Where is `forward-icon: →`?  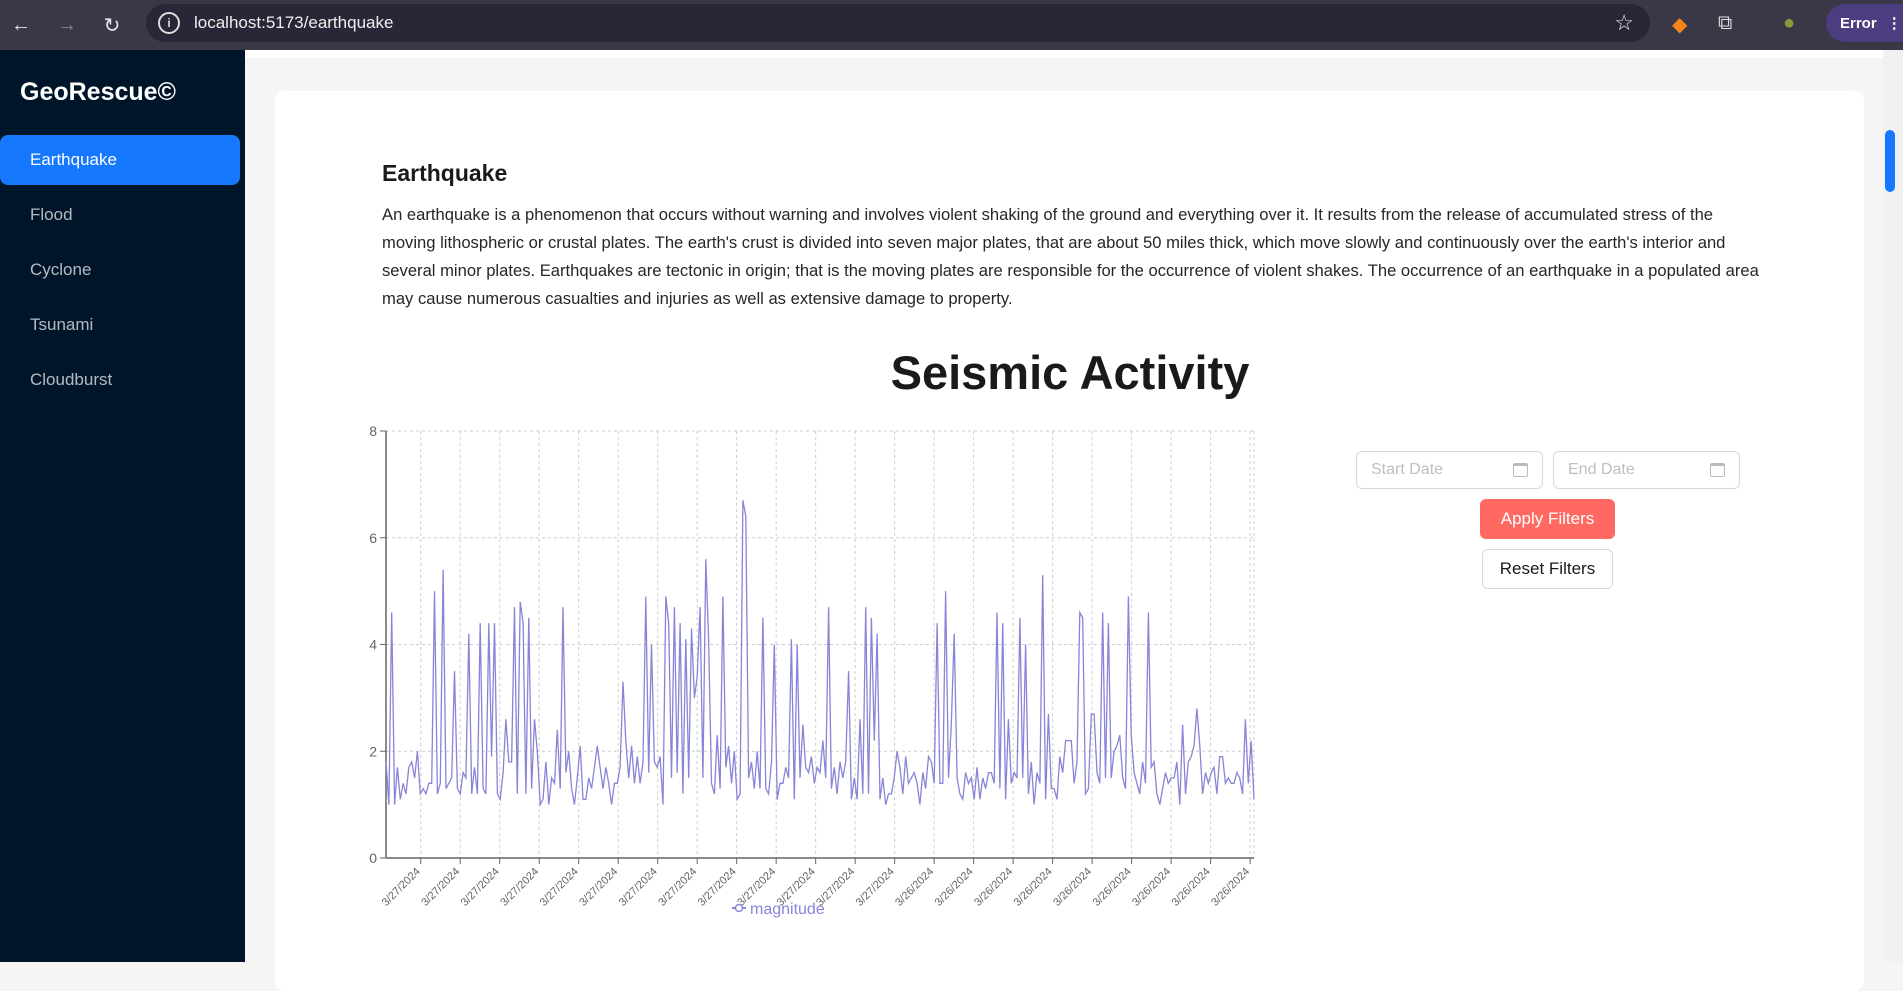 forward-icon: → is located at coordinates (67, 25).